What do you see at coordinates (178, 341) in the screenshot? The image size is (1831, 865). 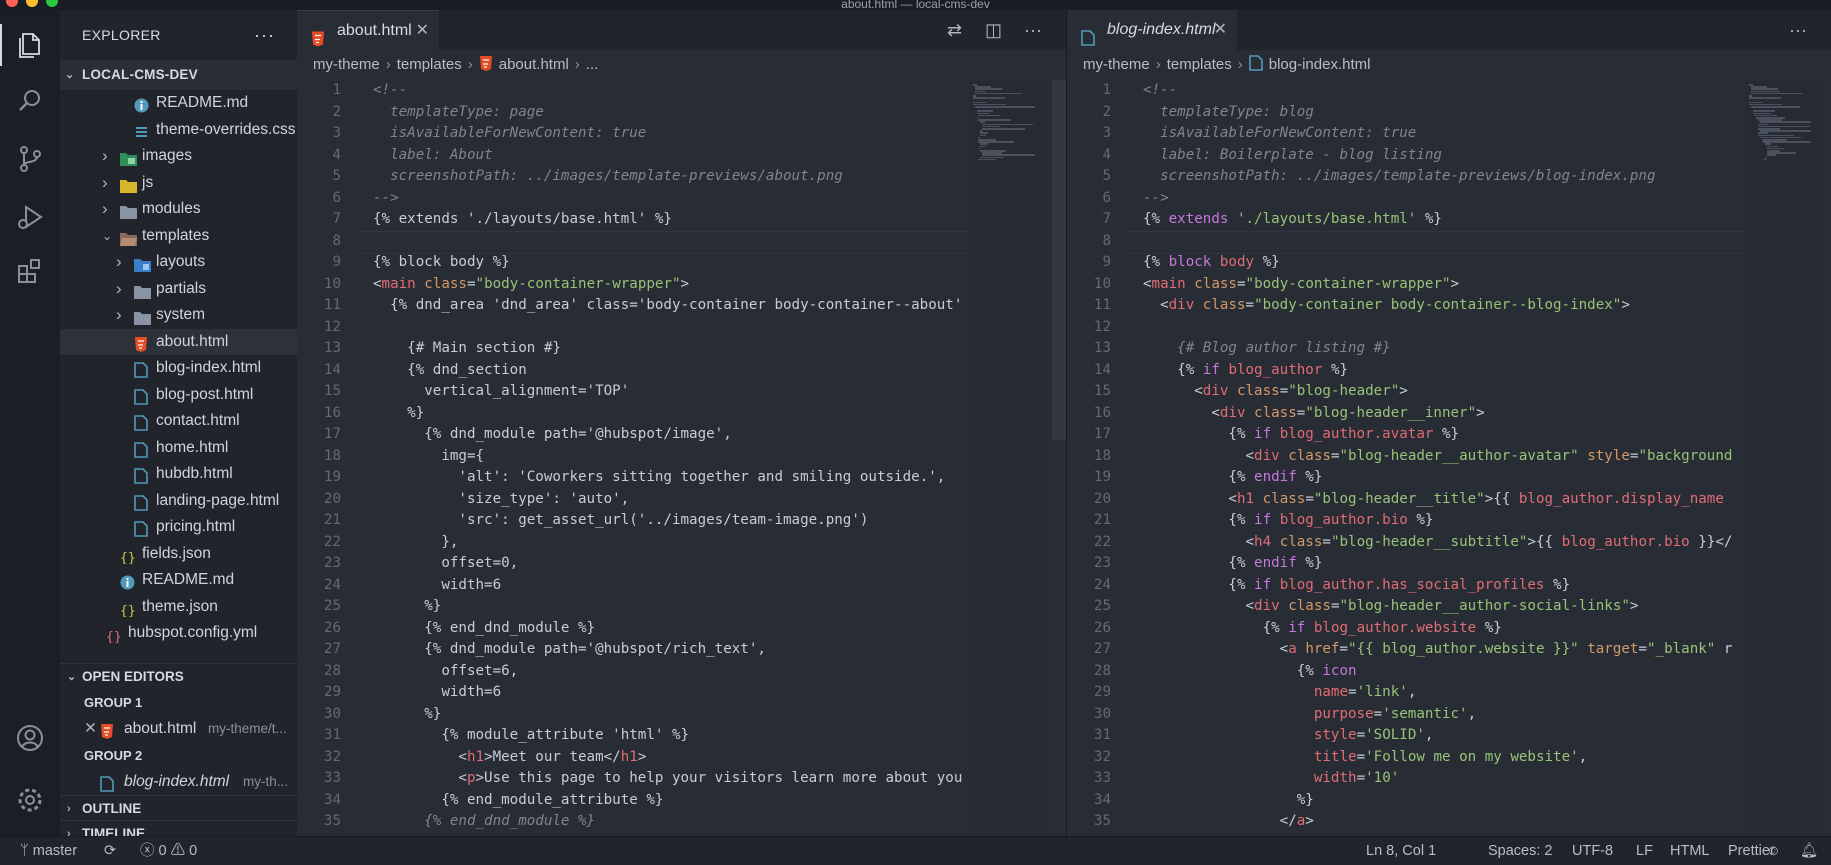 I see `tree-item: about.html` at bounding box center [178, 341].